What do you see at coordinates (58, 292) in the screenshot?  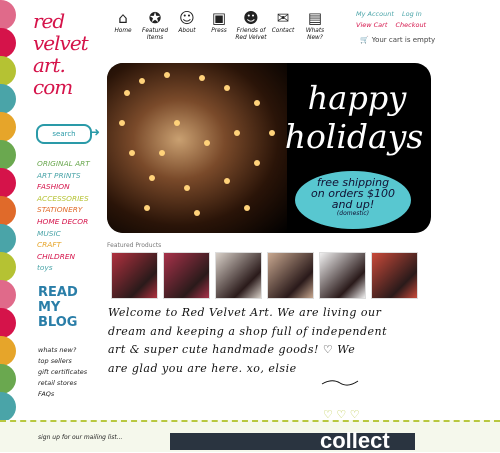 I see `blog-line: READ` at bounding box center [58, 292].